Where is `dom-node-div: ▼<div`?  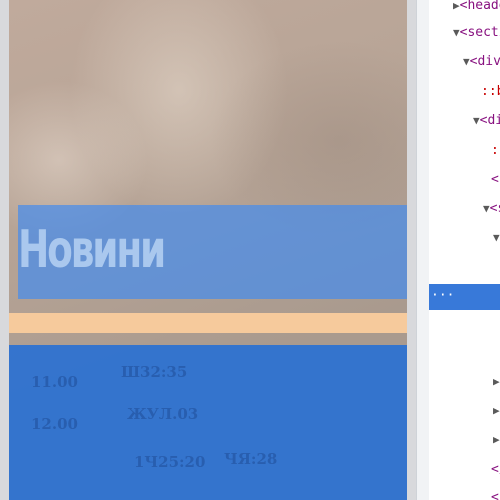 dom-node-div: ▼<div is located at coordinates (486, 120).